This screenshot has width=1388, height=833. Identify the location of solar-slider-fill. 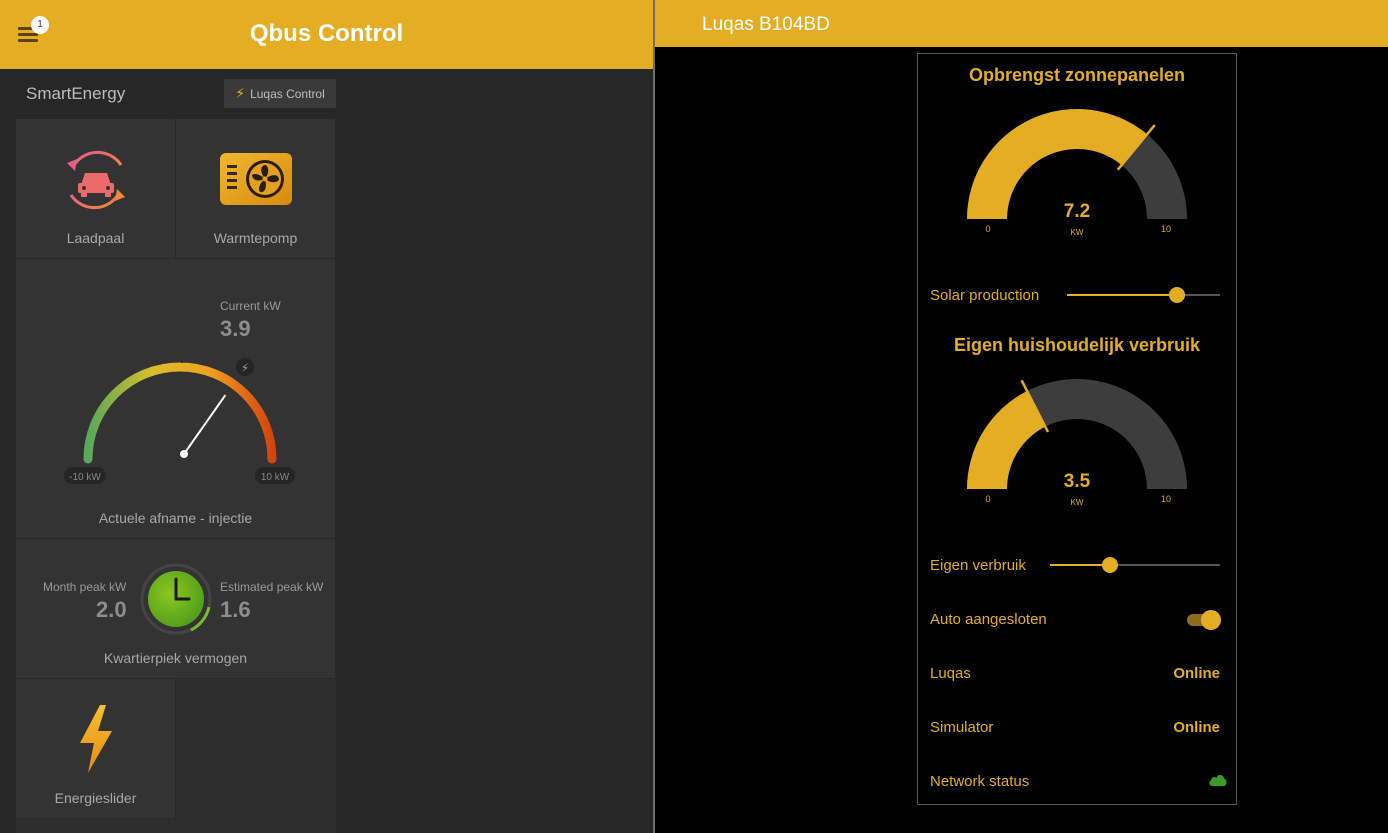
(1122, 295).